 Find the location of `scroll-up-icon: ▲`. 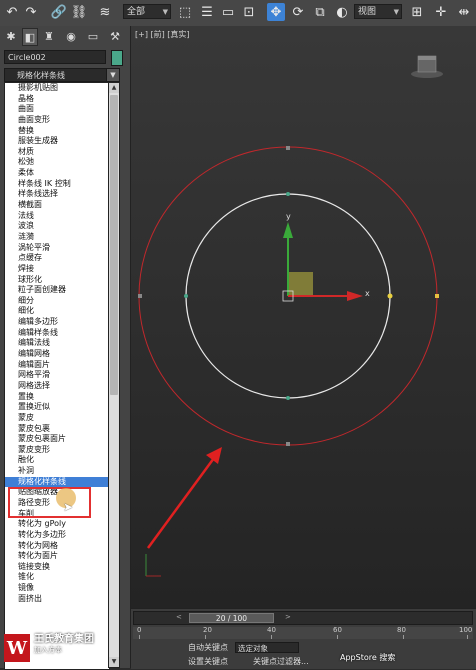

scroll-up-icon: ▲ is located at coordinates (114, 88).